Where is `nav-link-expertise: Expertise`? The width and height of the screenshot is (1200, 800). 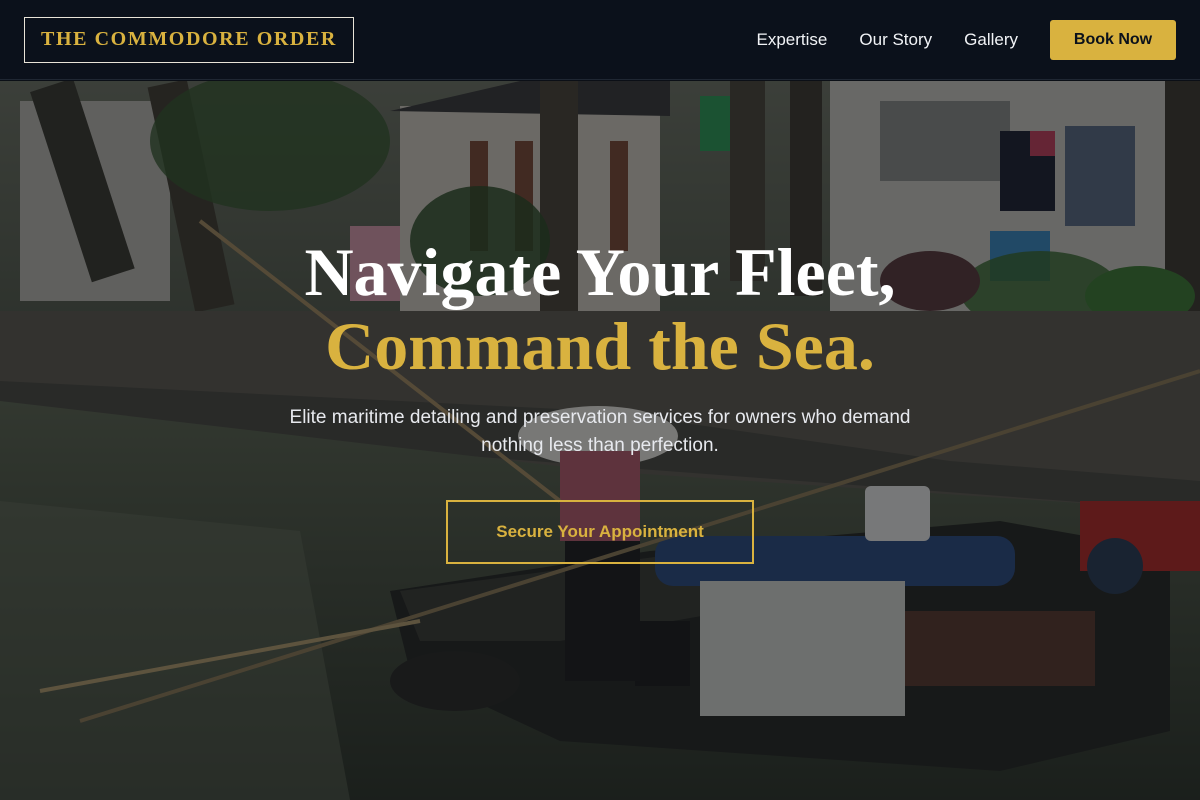
nav-link-expertise: Expertise is located at coordinates (792, 40).